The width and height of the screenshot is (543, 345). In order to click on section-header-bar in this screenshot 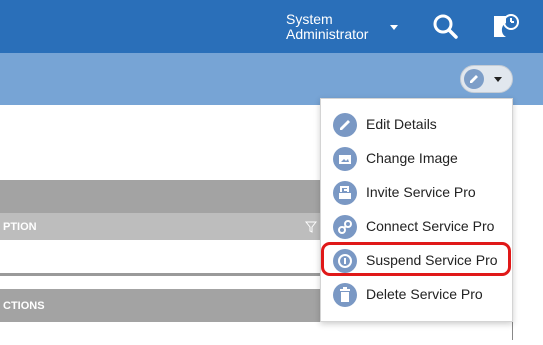, I will do `click(160, 196)`.